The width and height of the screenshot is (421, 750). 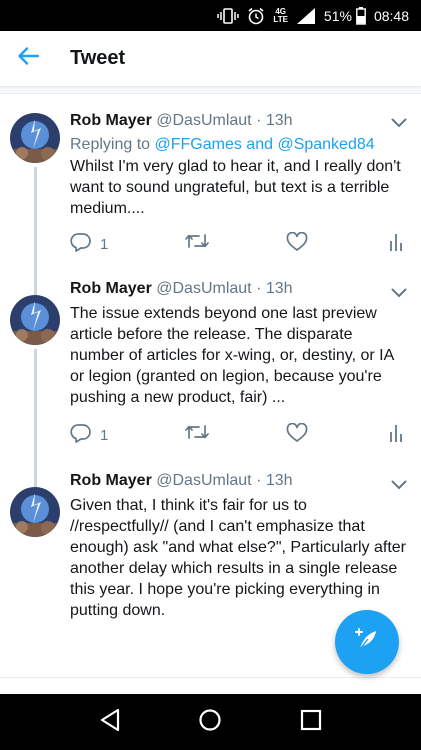 I want to click on battery-icon, so click(x=361, y=15).